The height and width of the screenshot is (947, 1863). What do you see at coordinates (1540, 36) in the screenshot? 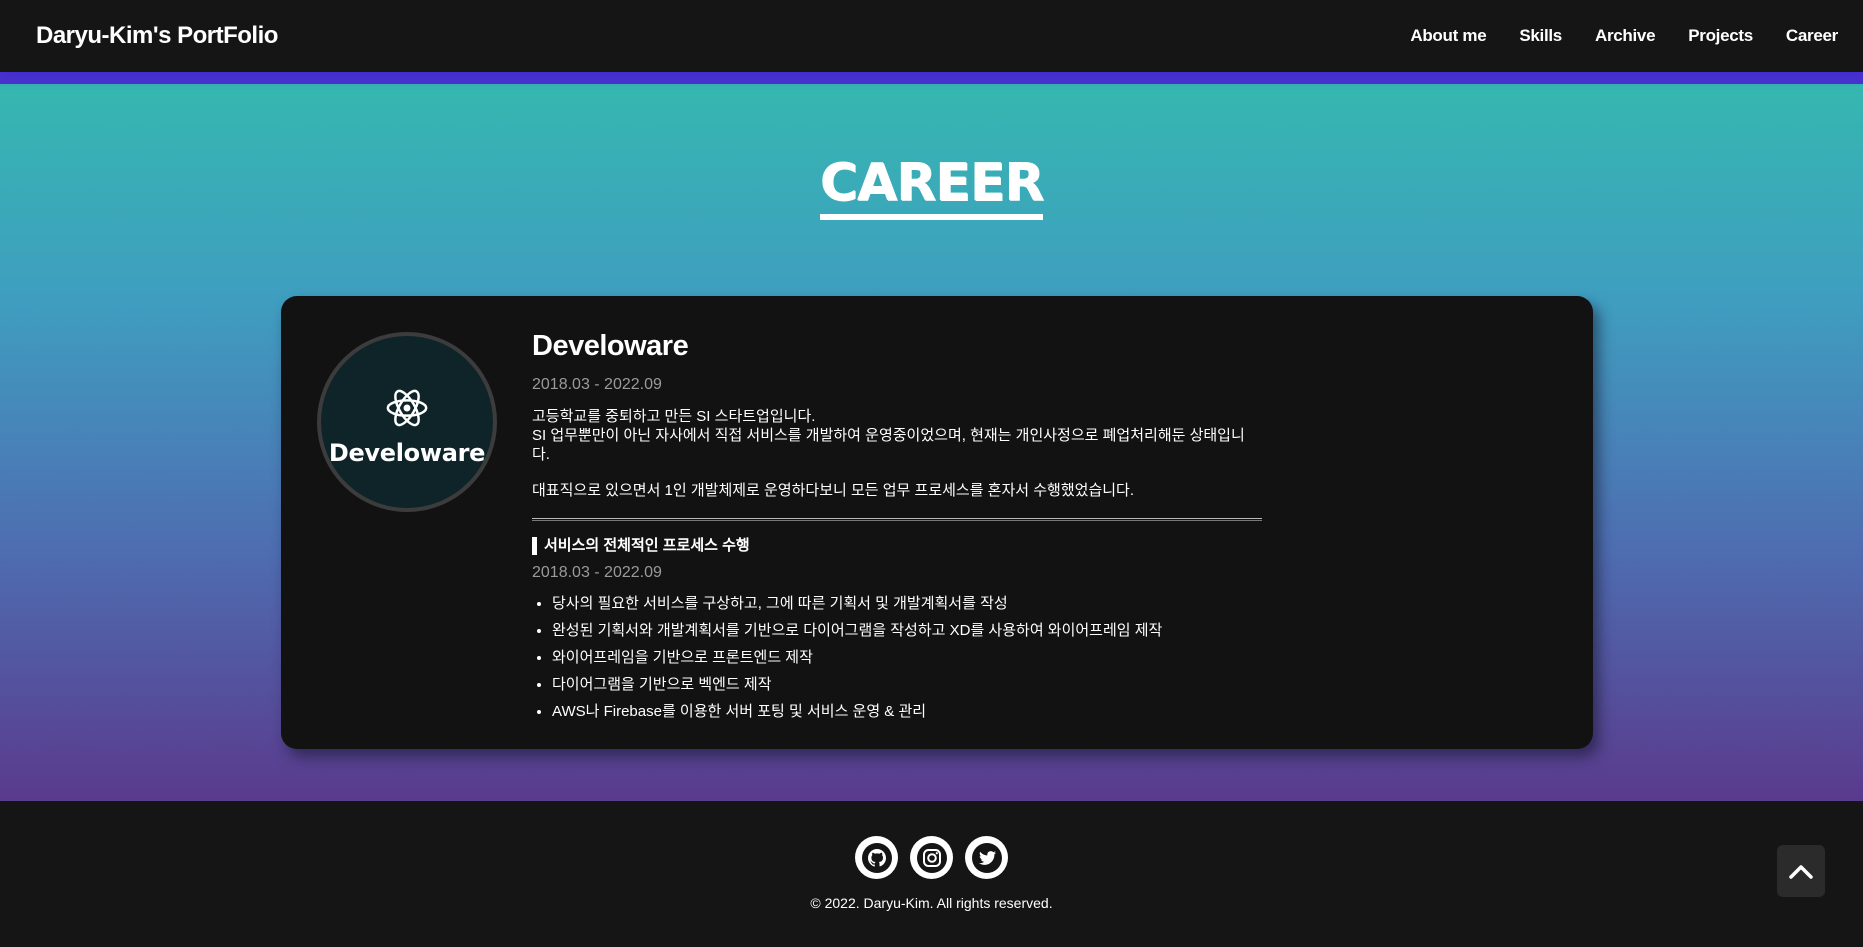
I see `nav-item-skills: Skills` at bounding box center [1540, 36].